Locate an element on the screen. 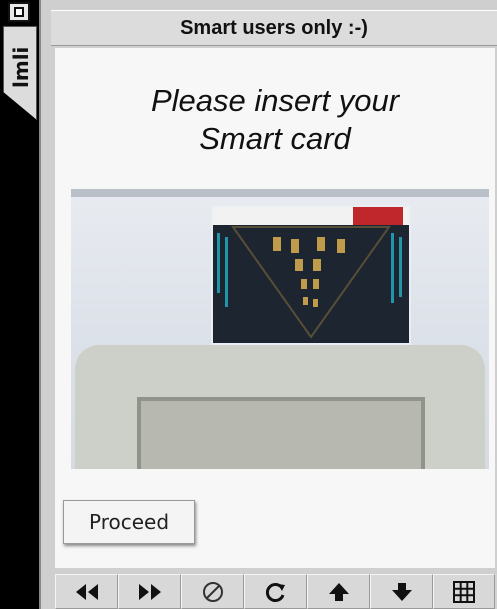  side-tab-label-area: lmli is located at coordinates (20, 73).